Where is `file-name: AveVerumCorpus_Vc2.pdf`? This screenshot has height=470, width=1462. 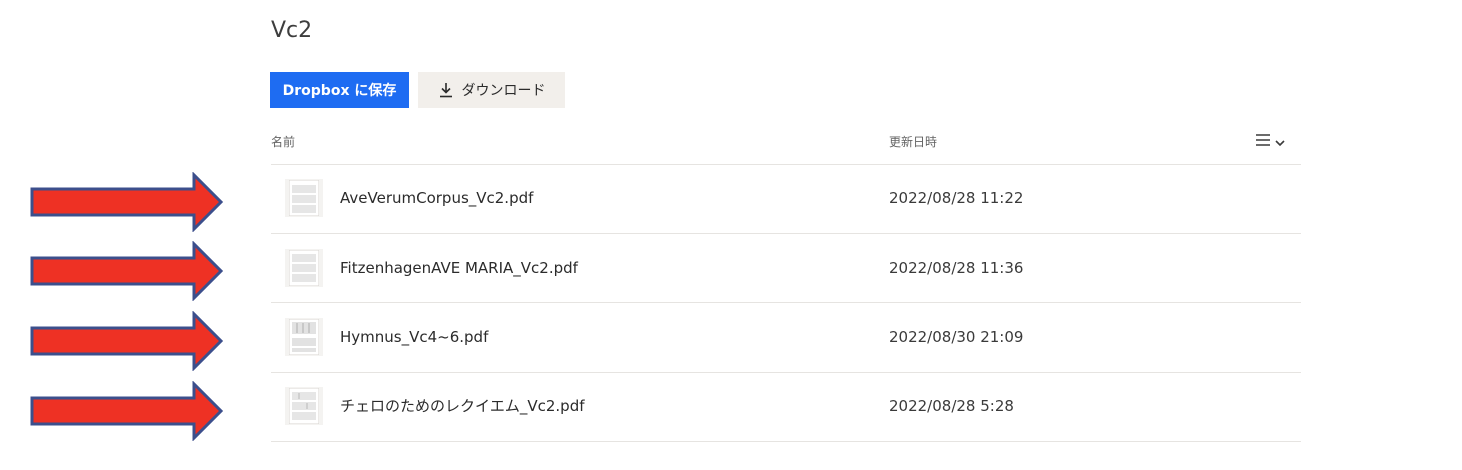 file-name: AveVerumCorpus_Vc2.pdf is located at coordinates (436, 198).